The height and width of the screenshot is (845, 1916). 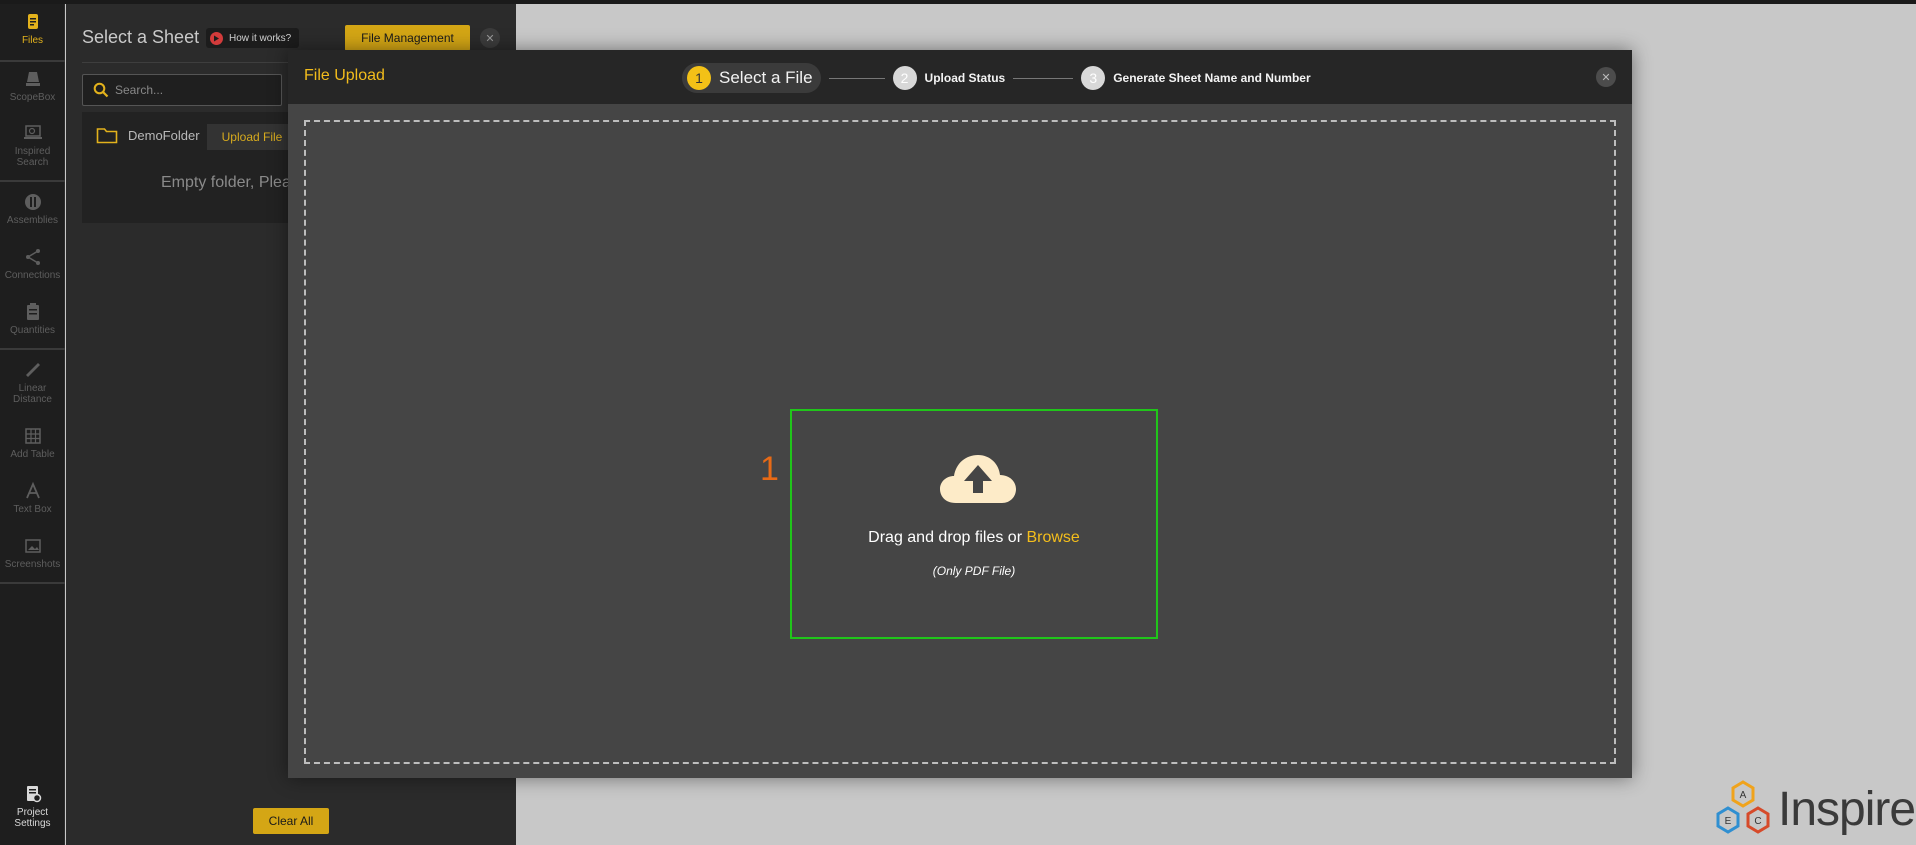 I want to click on step-marker: 1, so click(x=769, y=469).